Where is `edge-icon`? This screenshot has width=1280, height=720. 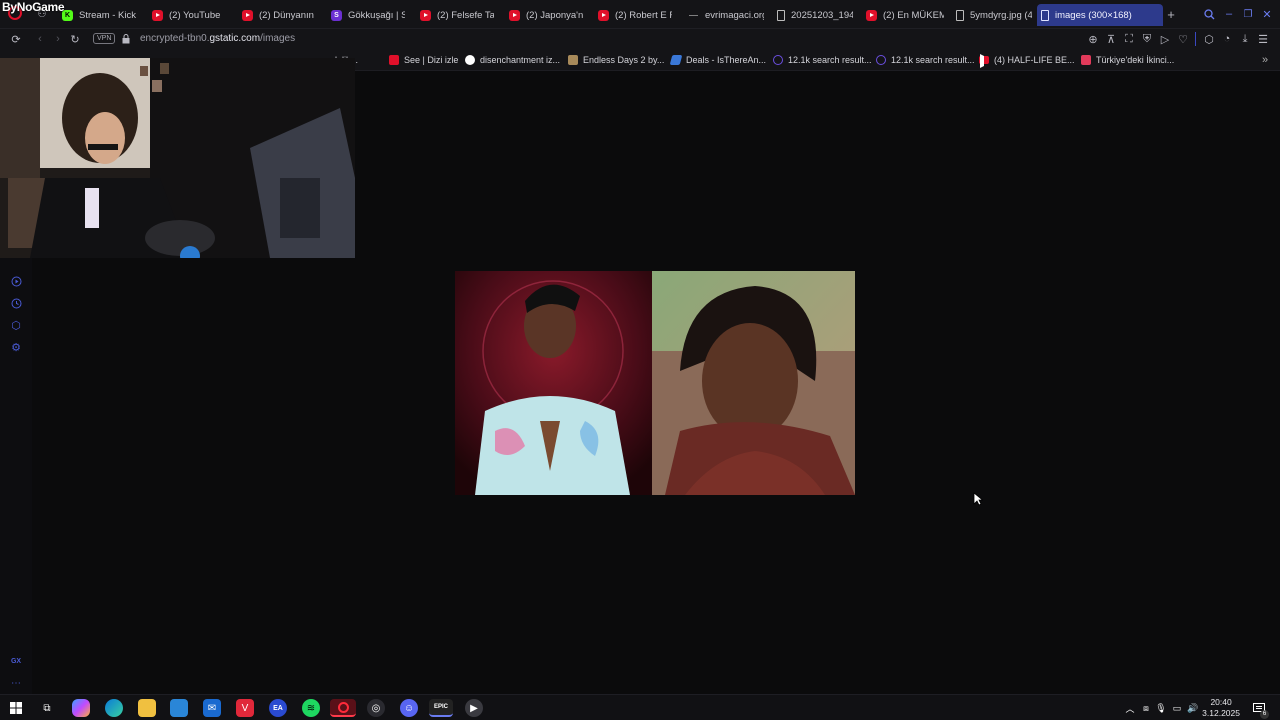 edge-icon is located at coordinates (114, 708).